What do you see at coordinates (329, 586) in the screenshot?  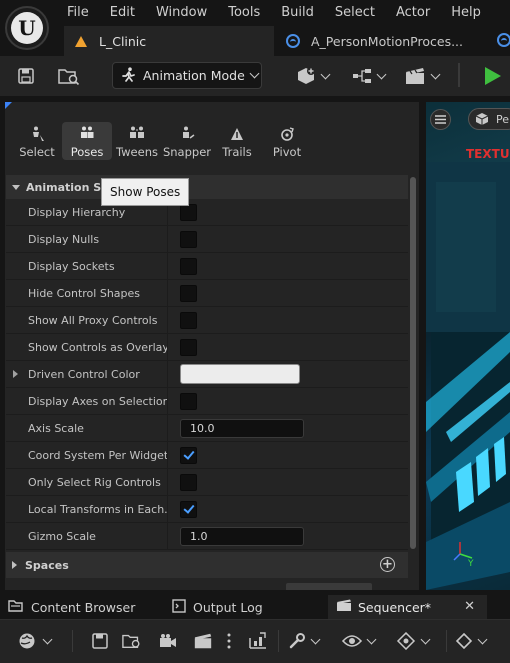 I see `panel-bottom-control` at bounding box center [329, 586].